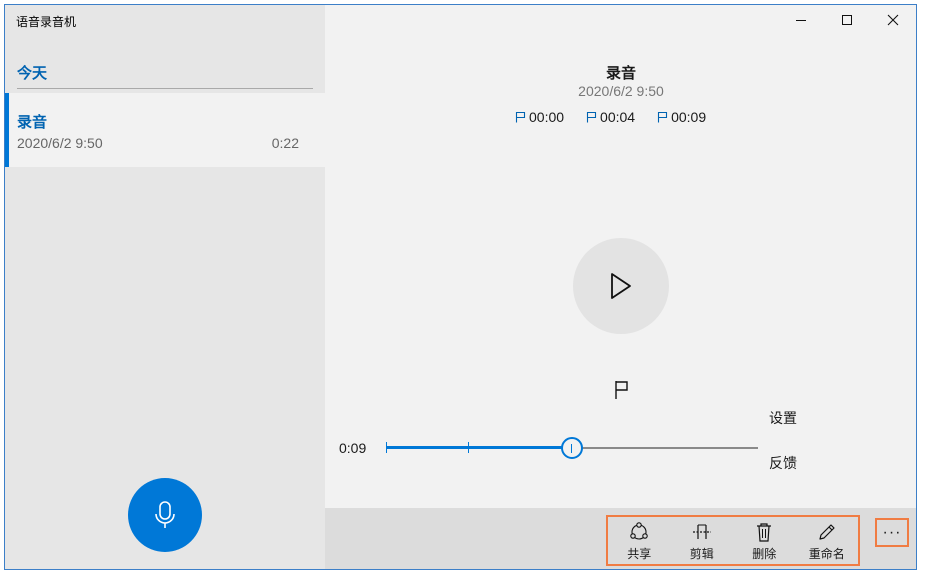  Describe the element at coordinates (639, 554) in the screenshot. I see `share-label: 共享` at that location.